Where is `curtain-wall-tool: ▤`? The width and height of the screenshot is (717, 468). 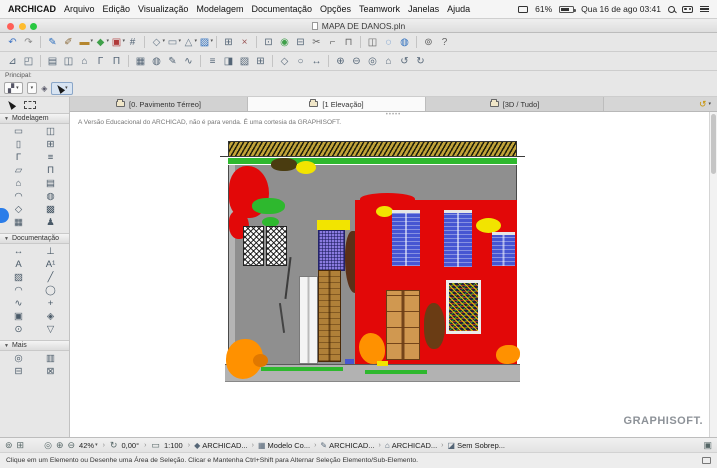 curtain-wall-tool: ▤ is located at coordinates (51, 184).